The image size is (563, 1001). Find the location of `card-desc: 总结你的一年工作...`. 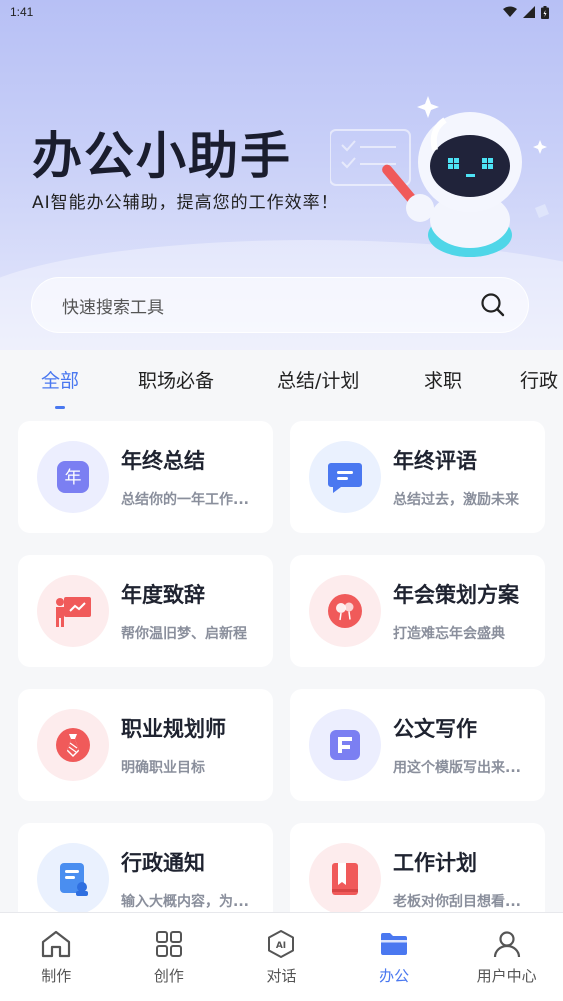

card-desc: 总结你的一年工作... is located at coordinates (185, 500).